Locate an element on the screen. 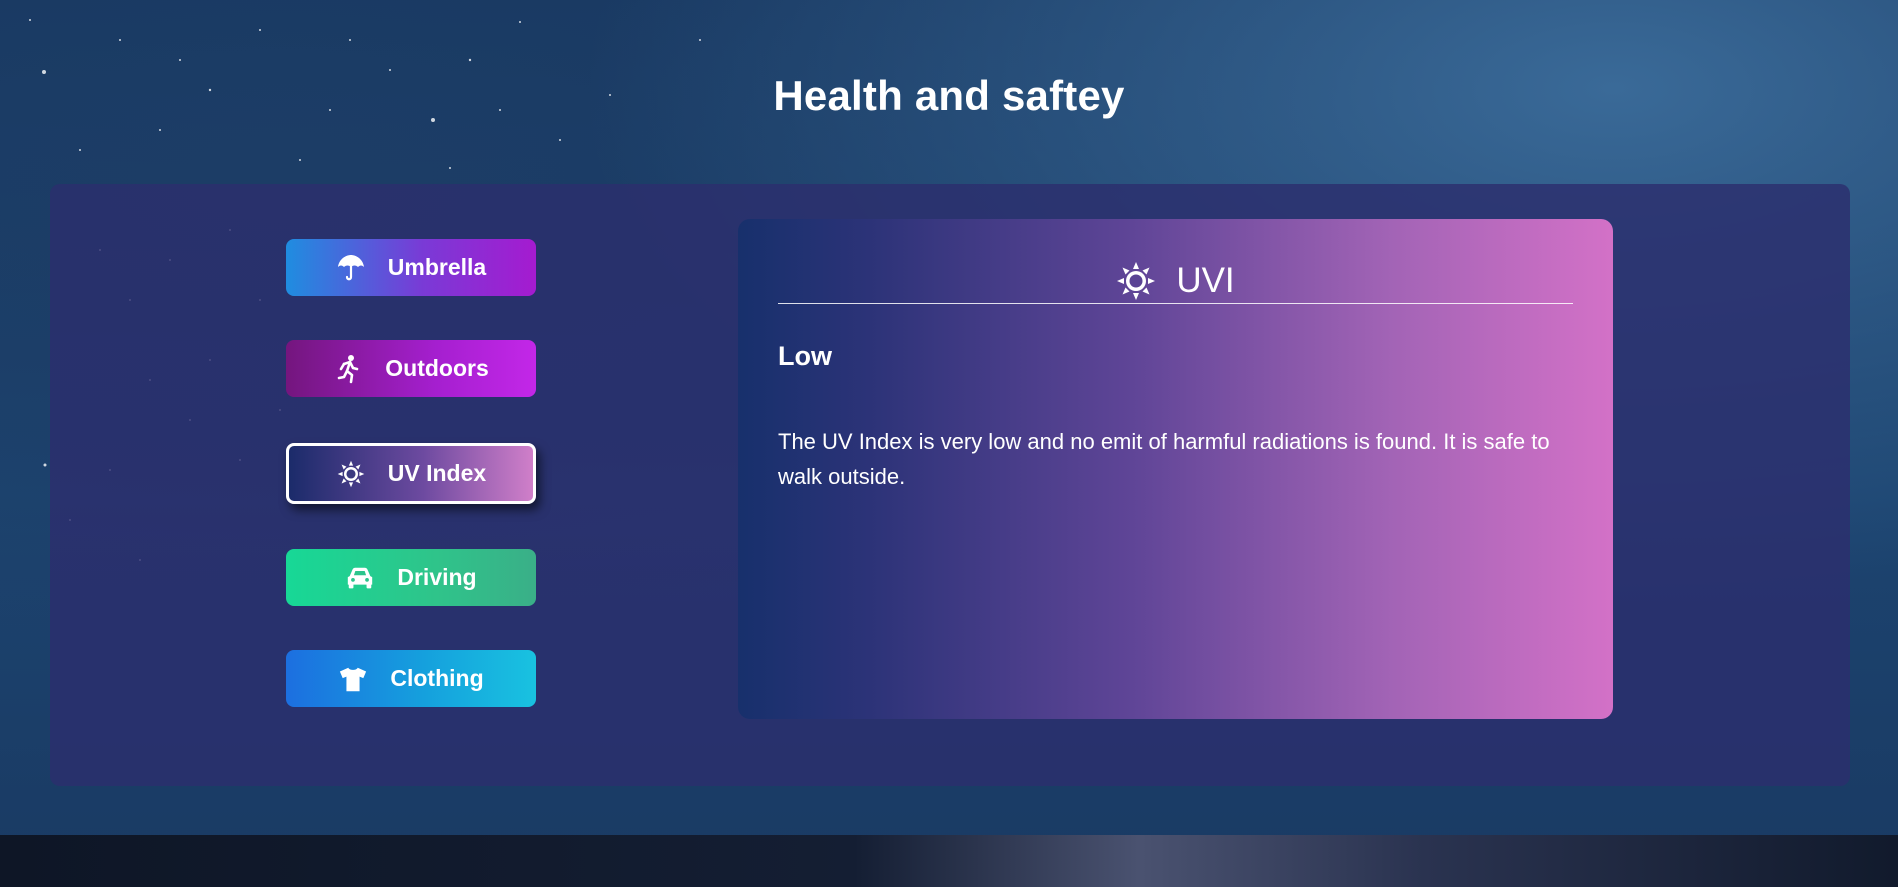 This screenshot has width=1898, height=887. page-title: Health and saftey is located at coordinates (949, 95).